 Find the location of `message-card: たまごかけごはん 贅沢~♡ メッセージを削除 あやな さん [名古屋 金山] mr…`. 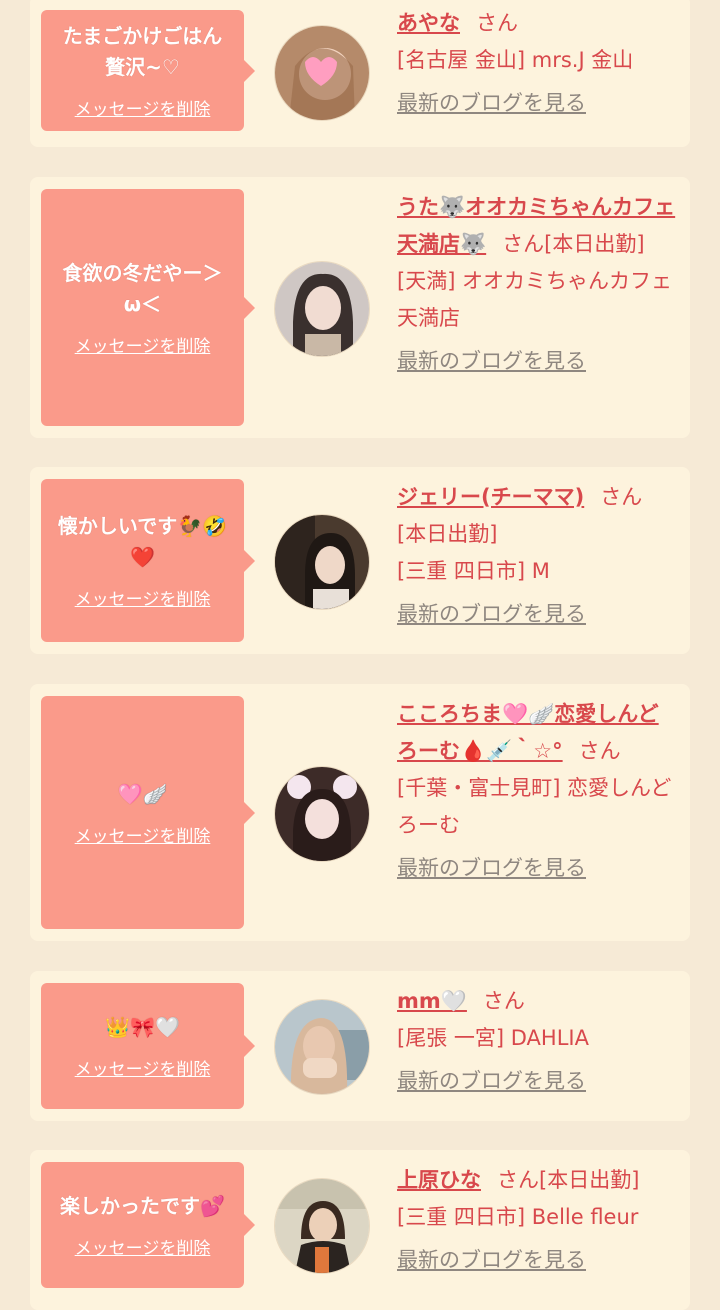

message-card: たまごかけごはん 贅沢~♡ メッセージを削除 あやな さん [名古屋 金山] mr… is located at coordinates (360, 73).